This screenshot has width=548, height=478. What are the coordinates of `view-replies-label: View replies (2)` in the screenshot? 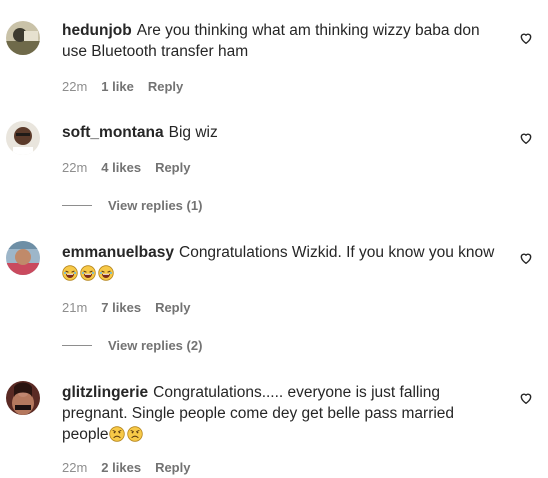 It's located at (155, 345).